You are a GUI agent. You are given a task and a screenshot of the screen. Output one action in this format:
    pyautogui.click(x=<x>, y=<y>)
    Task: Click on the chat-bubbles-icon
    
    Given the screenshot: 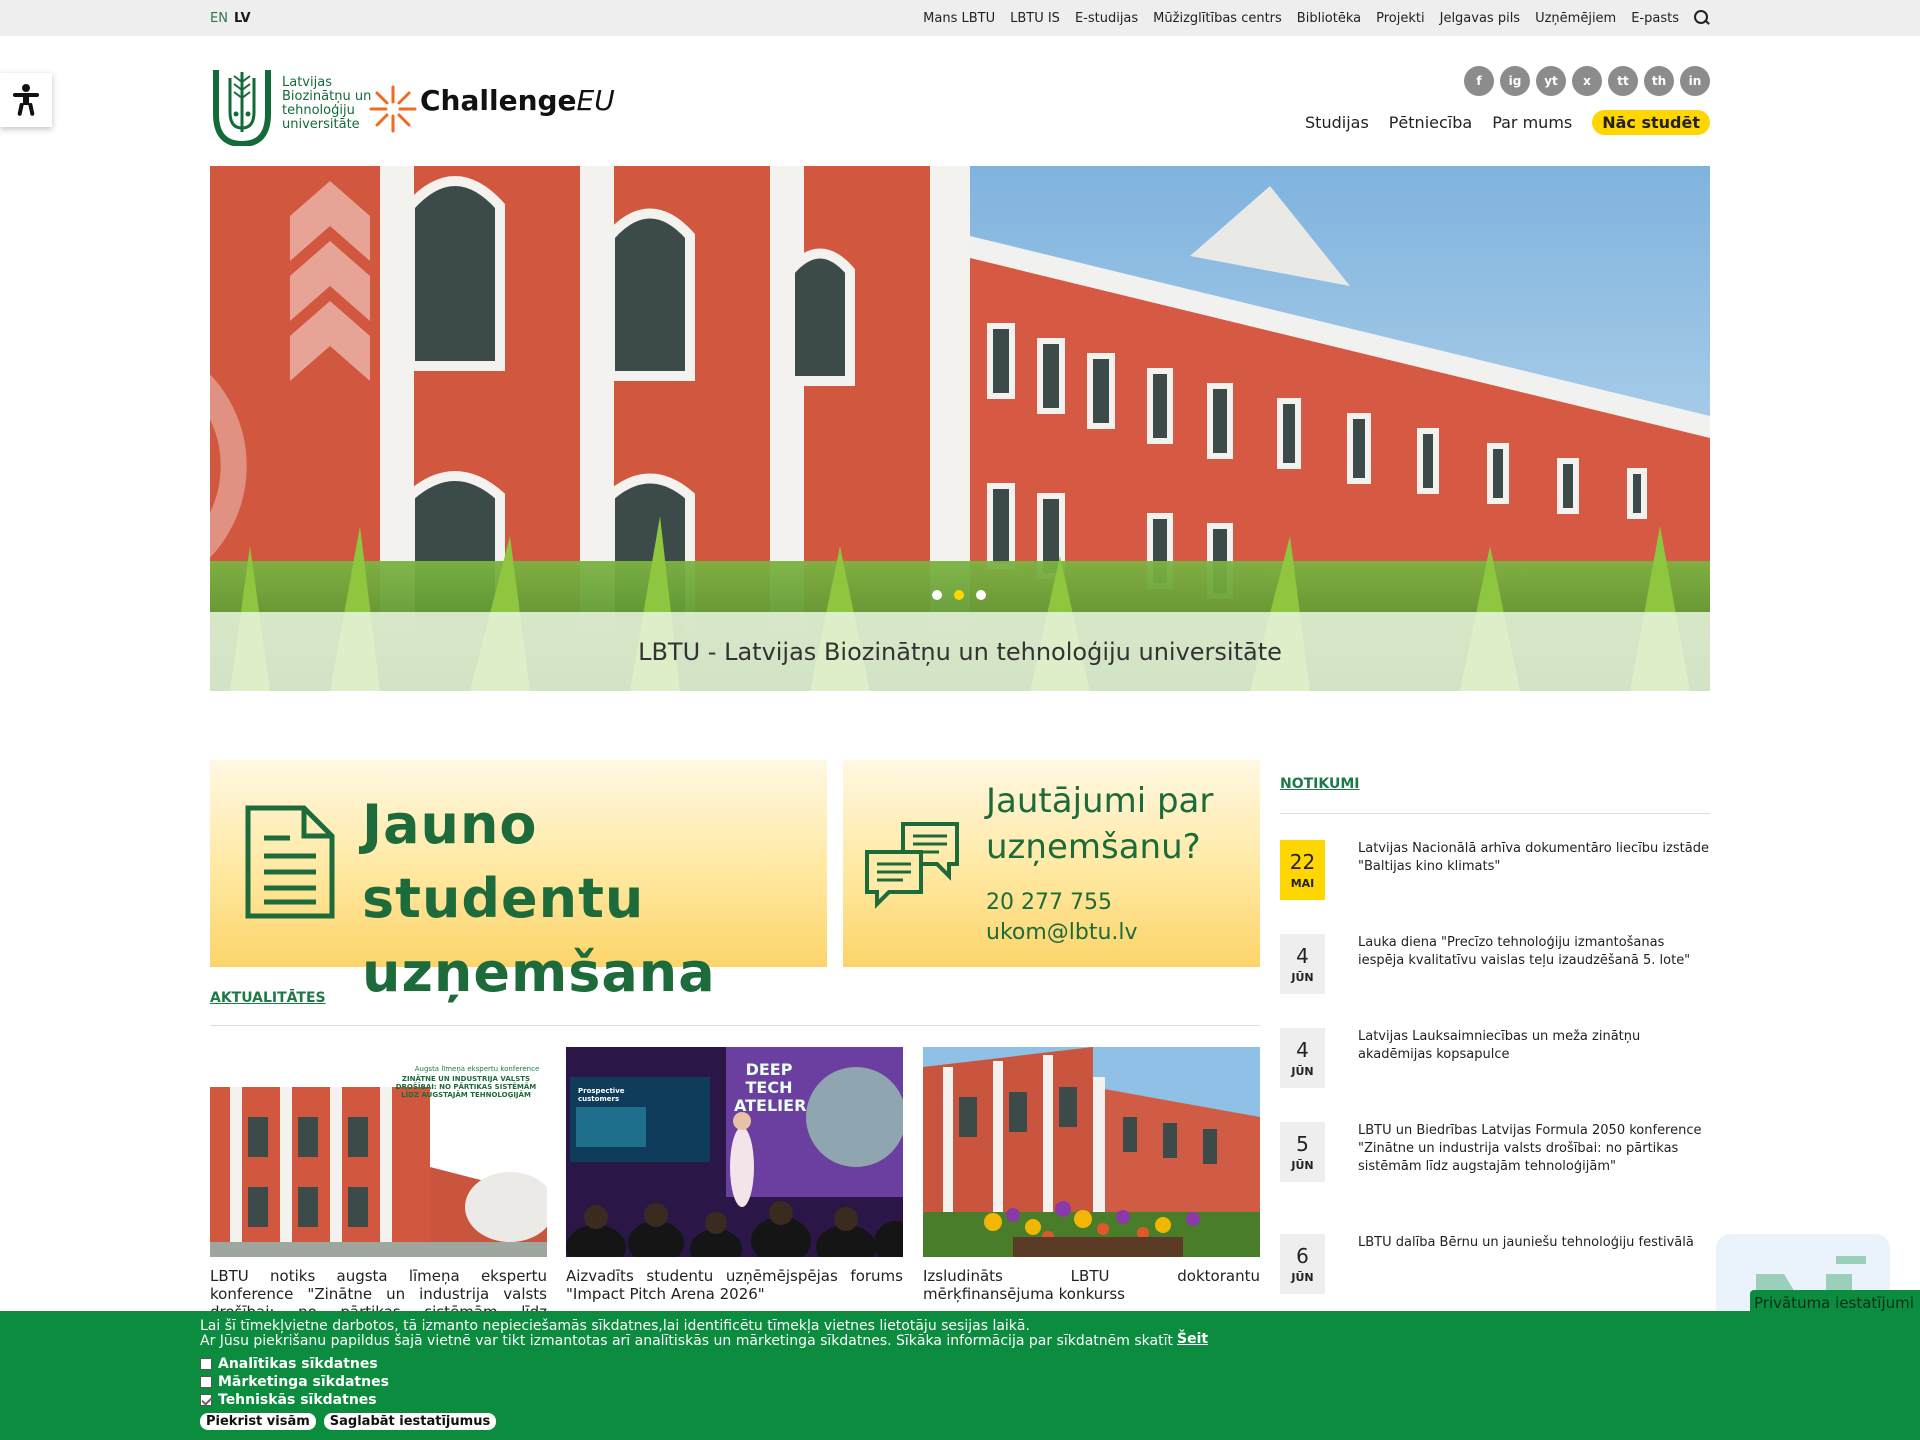 What is the action you would take?
    pyautogui.click(x=912, y=865)
    